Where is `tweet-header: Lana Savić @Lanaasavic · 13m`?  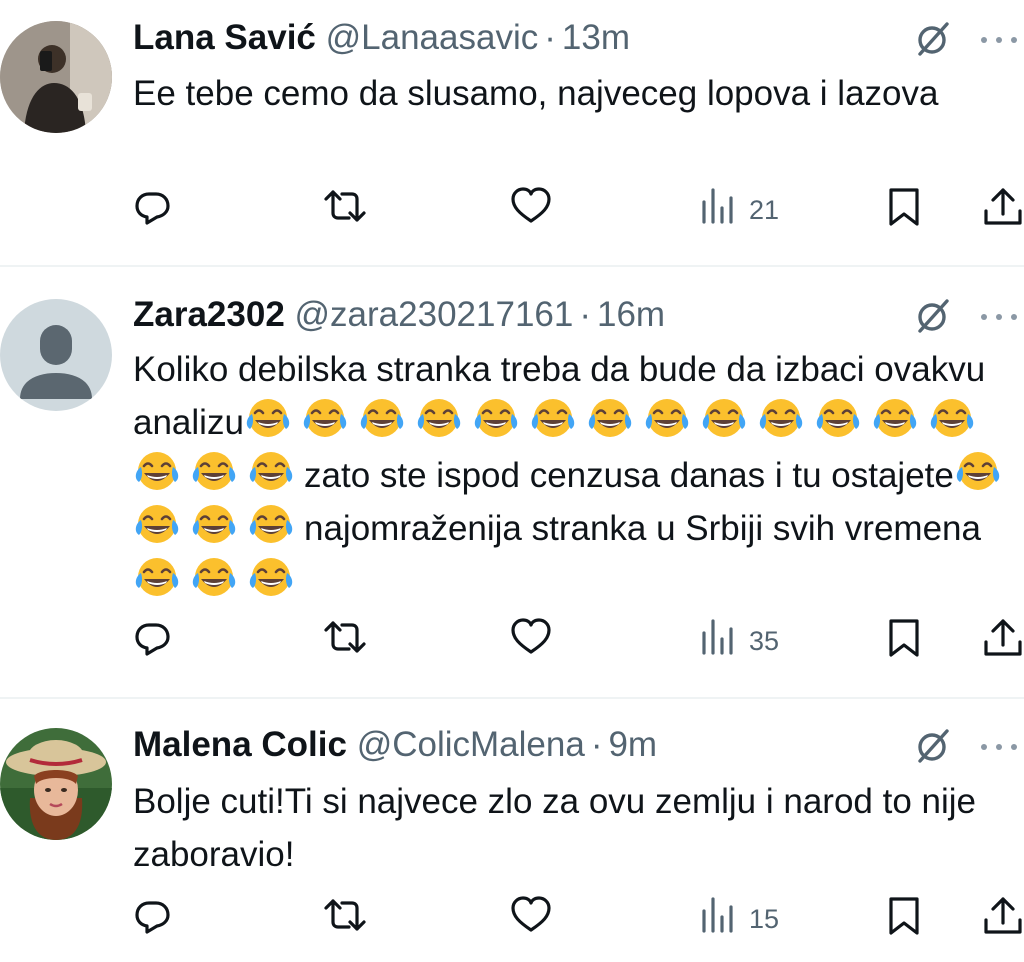 tweet-header: Lana Savić @Lanaasavic · 13m is located at coordinates (381, 38).